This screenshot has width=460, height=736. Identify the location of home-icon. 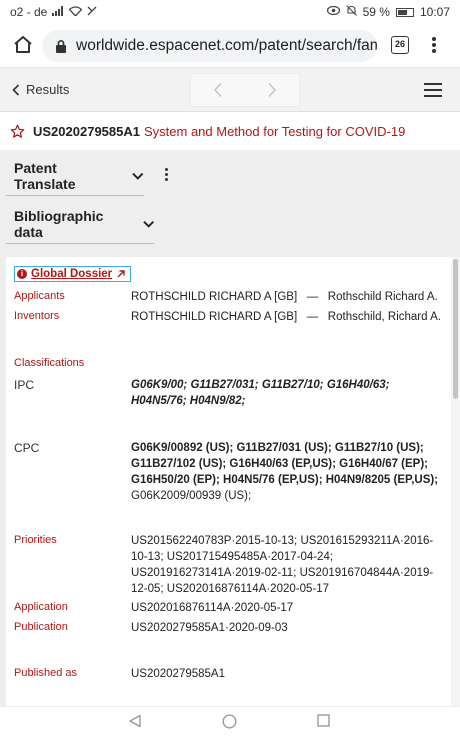
(23, 45).